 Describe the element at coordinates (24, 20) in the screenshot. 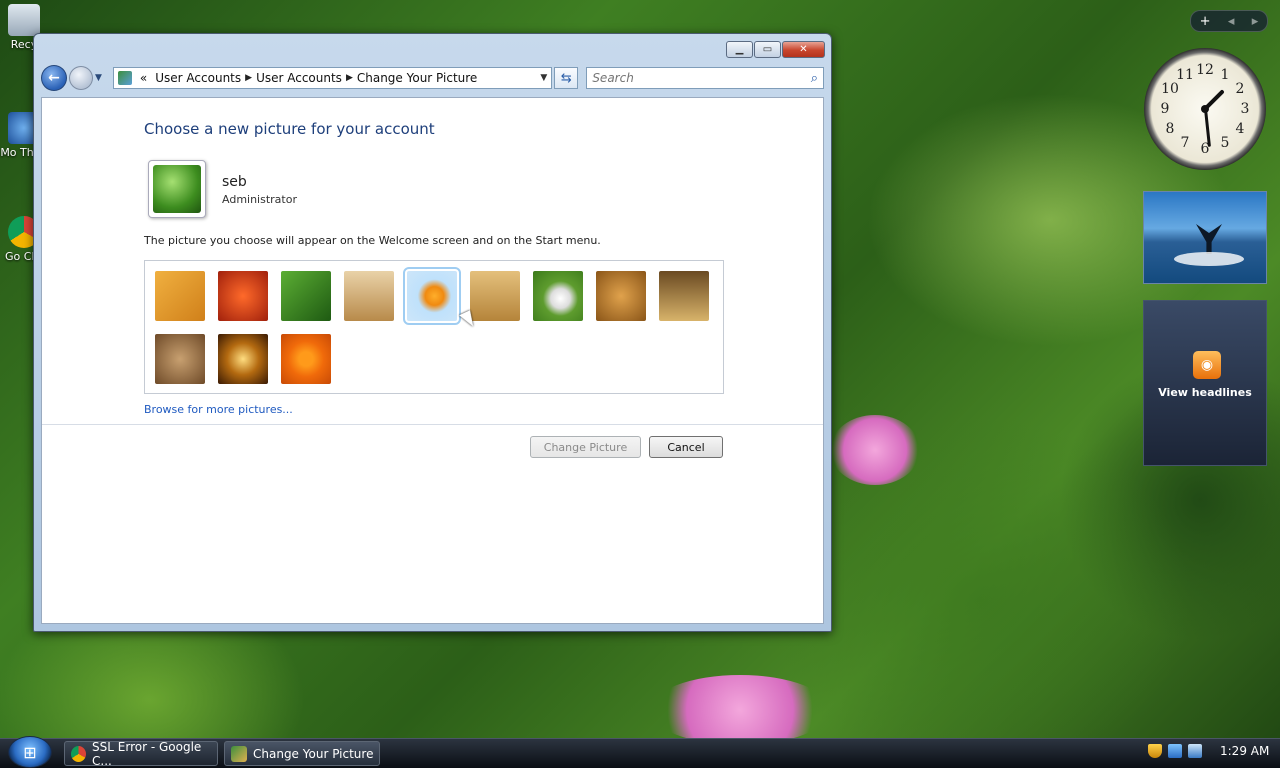

I see `recycle-bin-icon` at that location.